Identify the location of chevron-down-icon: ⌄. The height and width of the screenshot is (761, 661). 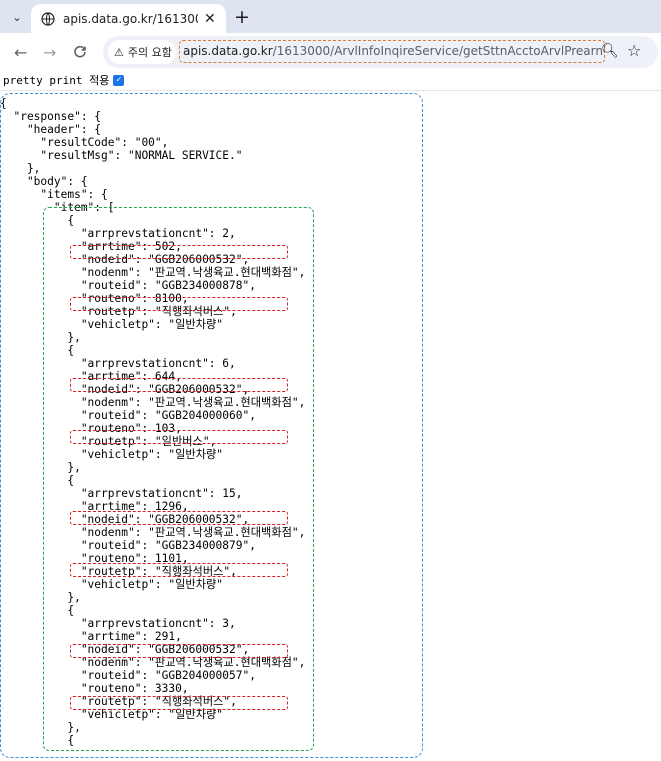
(17, 17).